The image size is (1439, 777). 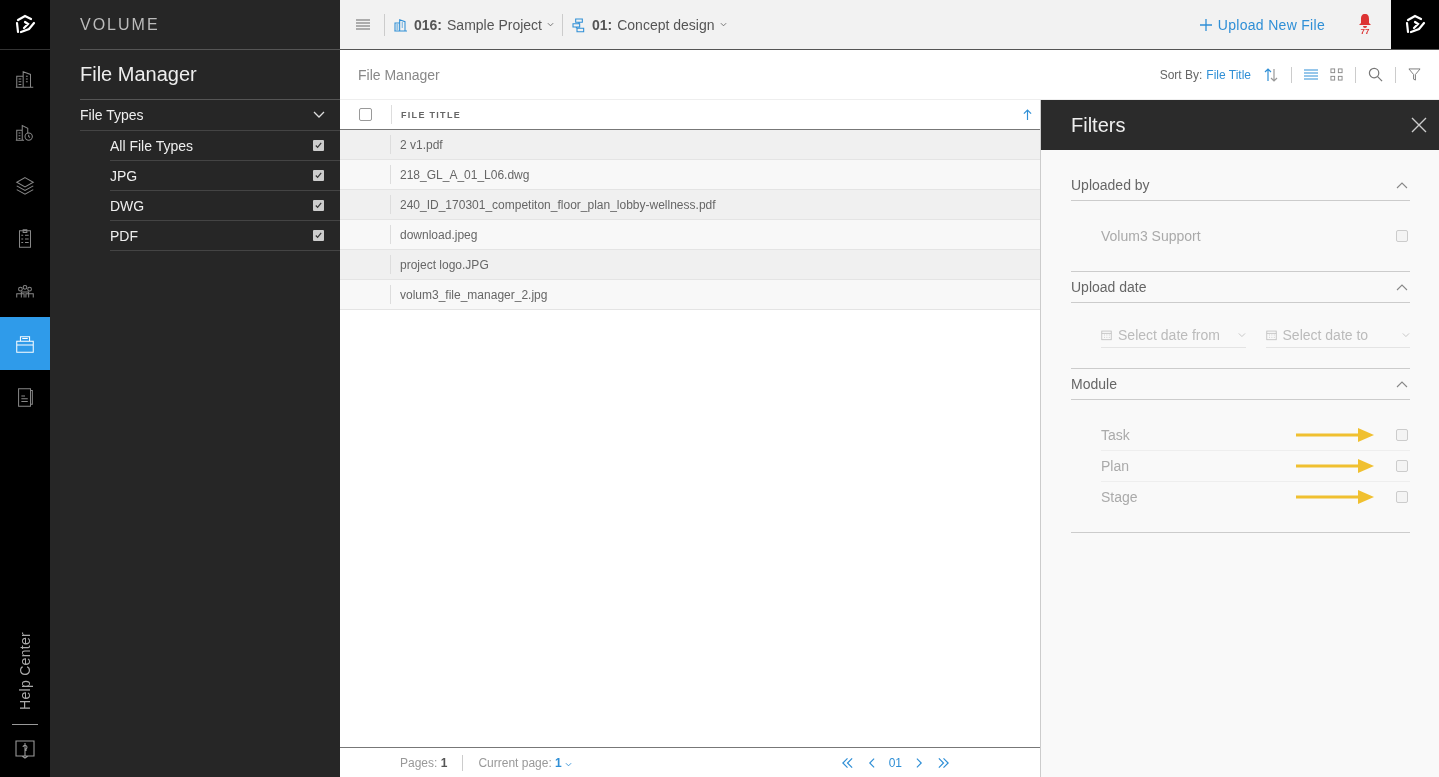 I want to click on nav-item, so click(x=25, y=343).